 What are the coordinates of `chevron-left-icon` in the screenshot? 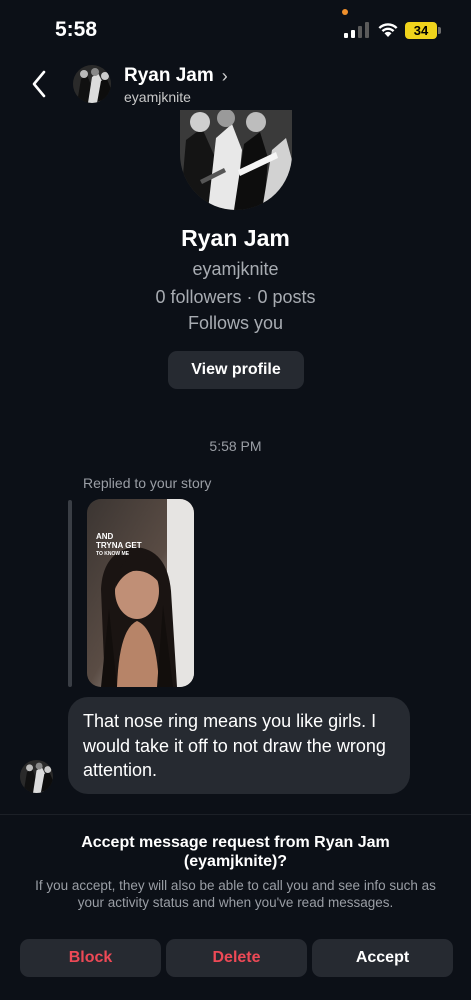 It's located at (39, 84).